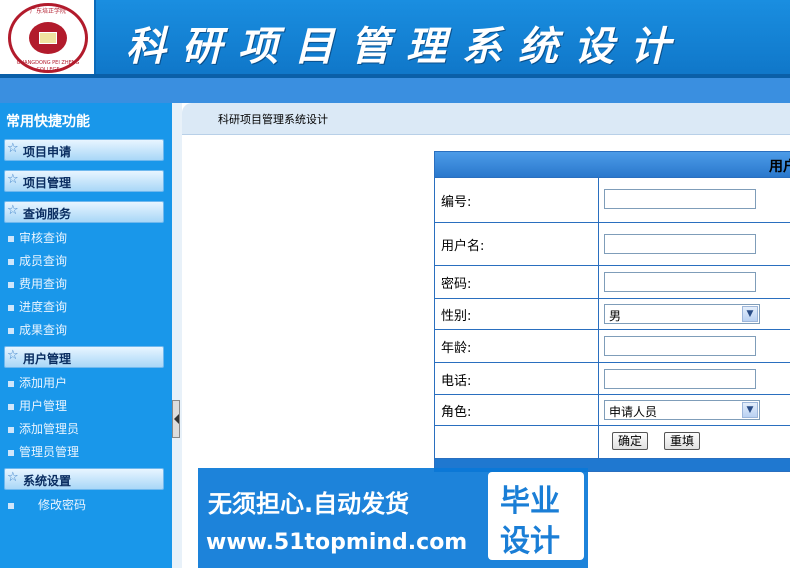 The image size is (790, 568). Describe the element at coordinates (47, 359) in the screenshot. I see `sidebar-section-label: 用户管理` at that location.